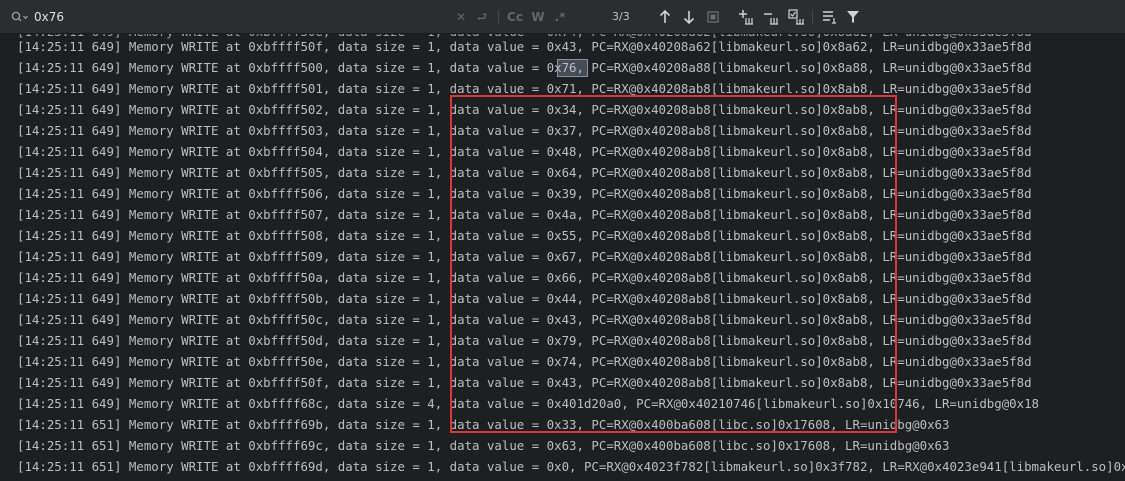 This screenshot has width=1125, height=481. I want to click on add-occurrence-icon, so click(747, 17).